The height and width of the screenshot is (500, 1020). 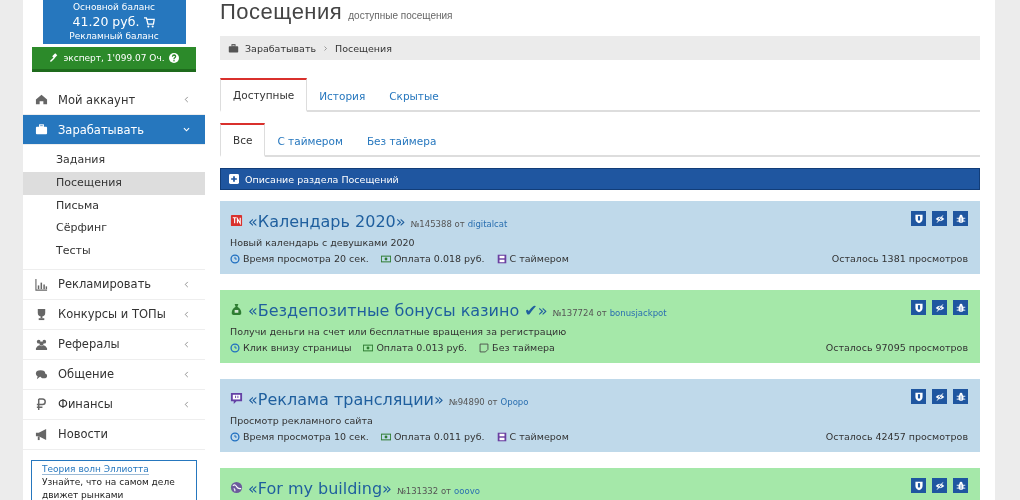 What do you see at coordinates (281, 12) in the screenshot?
I see `page-title: Посещения` at bounding box center [281, 12].